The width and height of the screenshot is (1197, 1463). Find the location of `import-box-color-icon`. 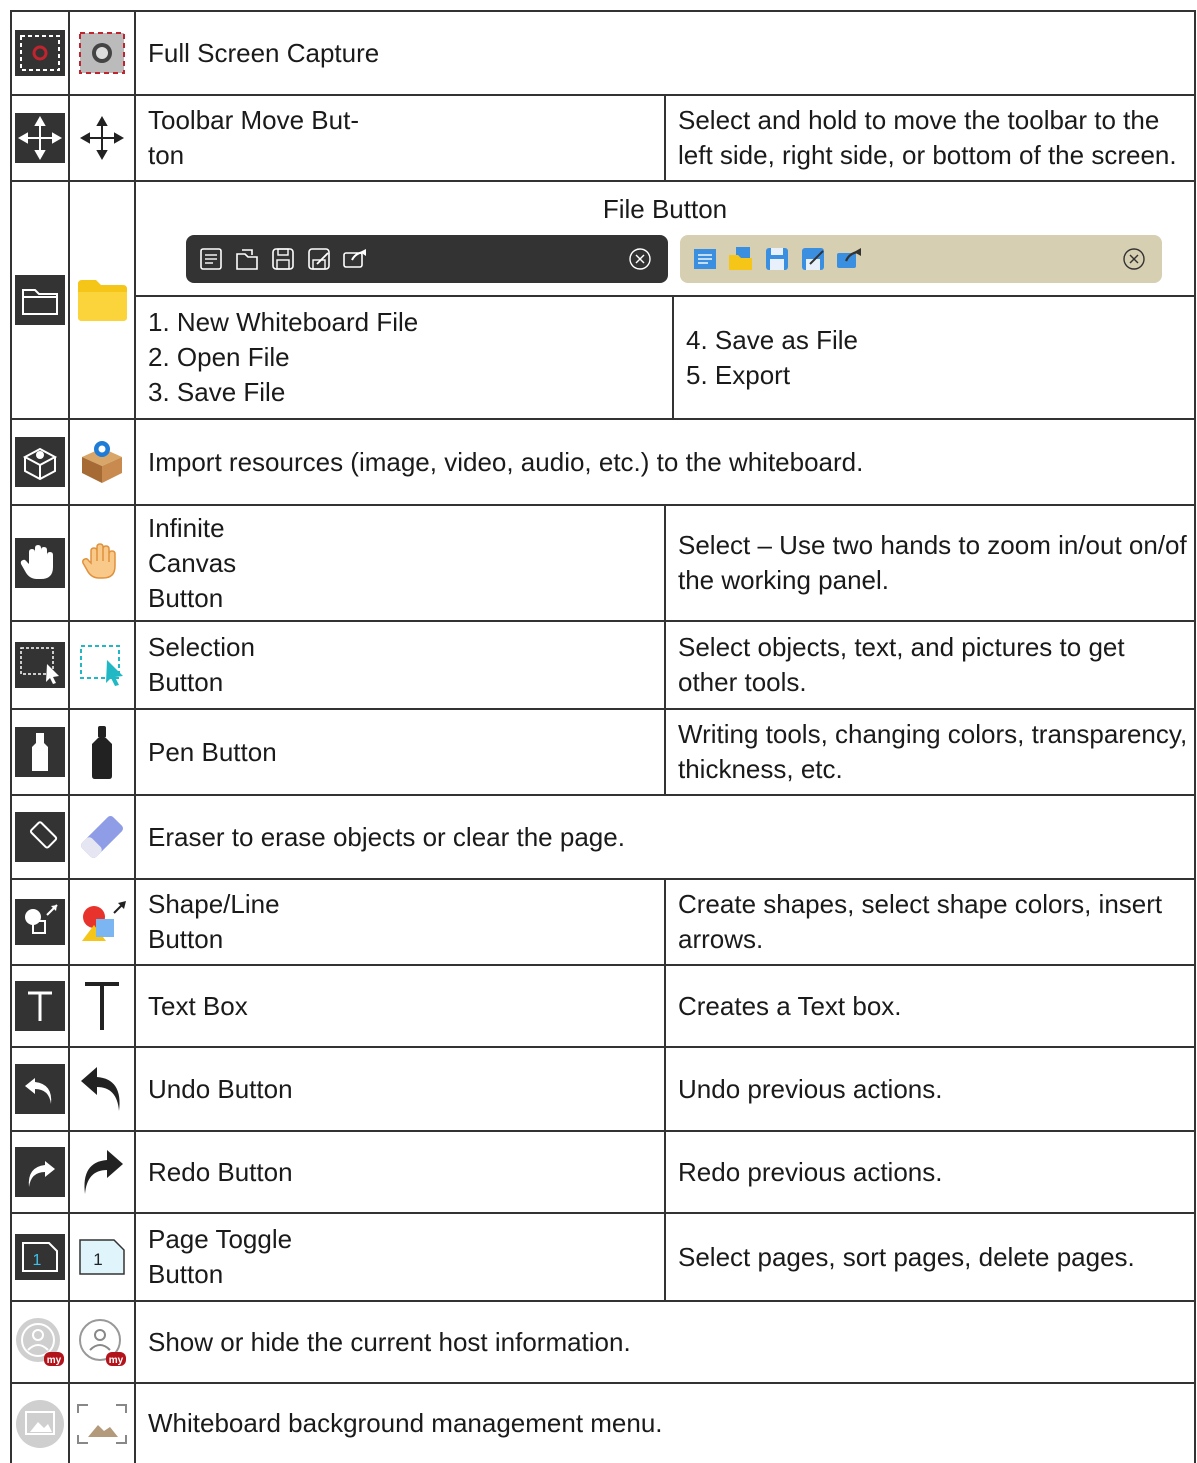

import-box-color-icon is located at coordinates (102, 462).